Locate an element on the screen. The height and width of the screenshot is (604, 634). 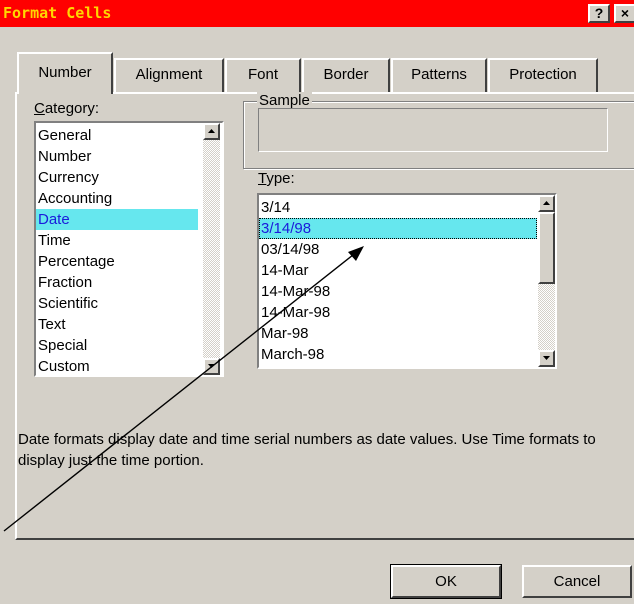
arrowhead-icon is located at coordinates (356, 253).